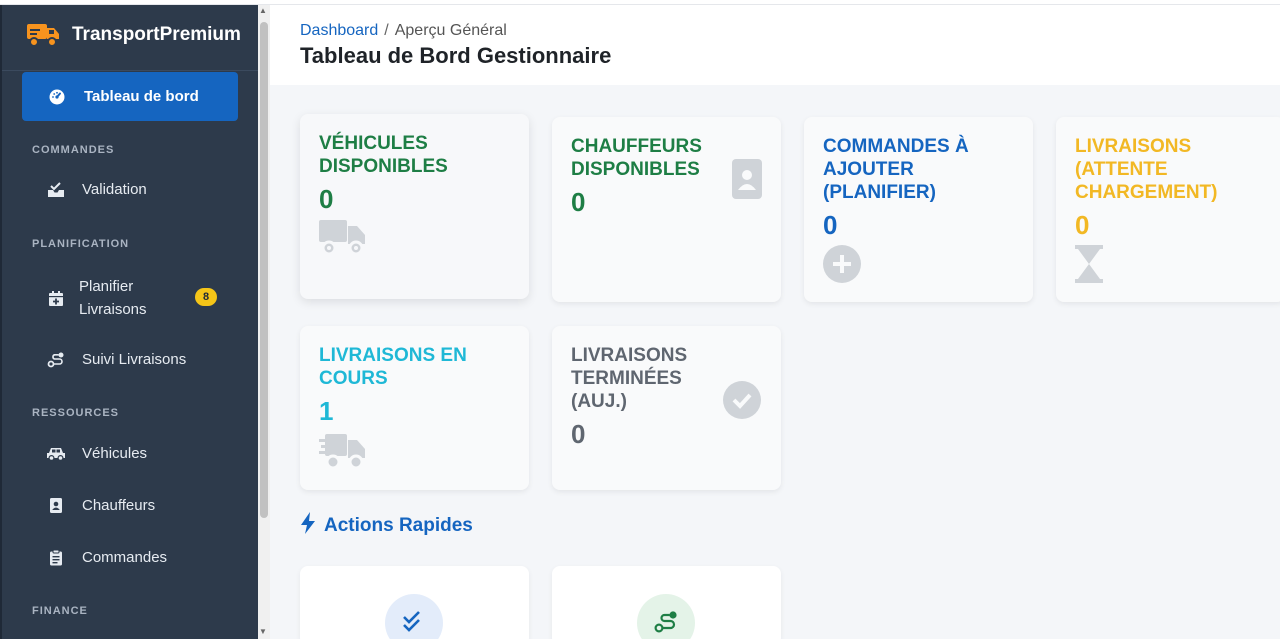 The width and height of the screenshot is (1280, 639). I want to click on page-title: Tableau de Bord Gestionnaire, so click(456, 55).